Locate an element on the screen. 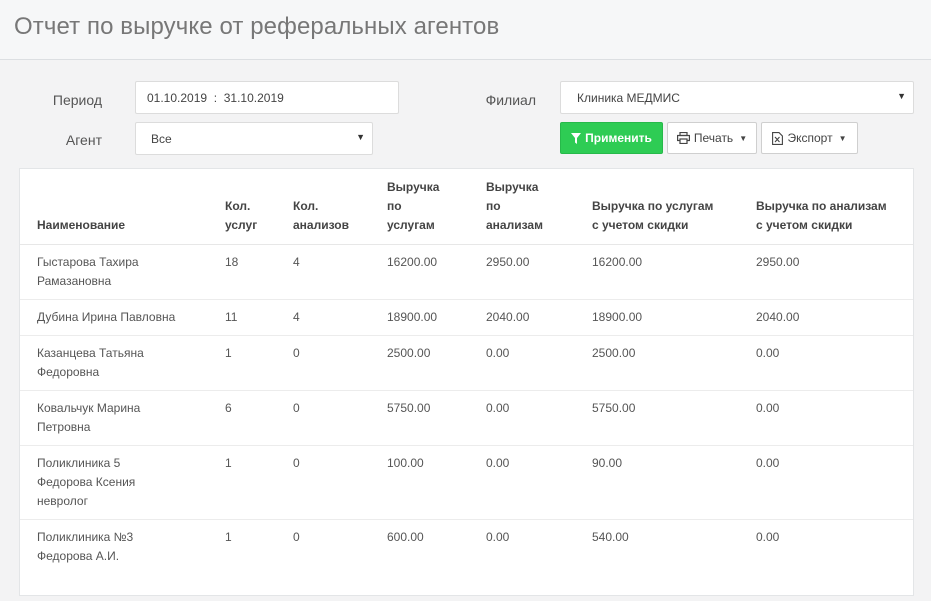 Image resolution: width=931 pixels, height=601 pixels. header-line: услугам is located at coordinates (411, 225).